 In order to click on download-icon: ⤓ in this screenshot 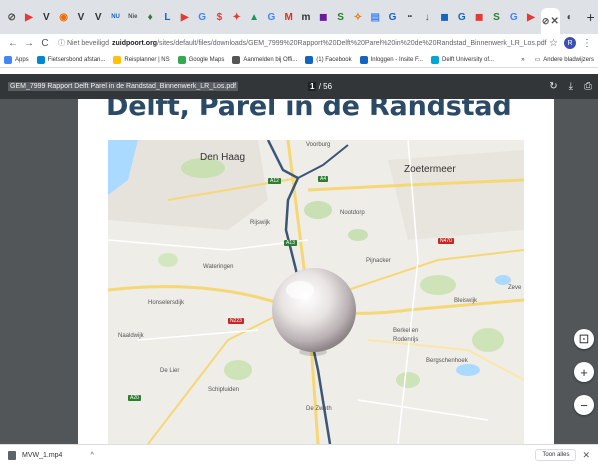, I will do `click(571, 86)`.